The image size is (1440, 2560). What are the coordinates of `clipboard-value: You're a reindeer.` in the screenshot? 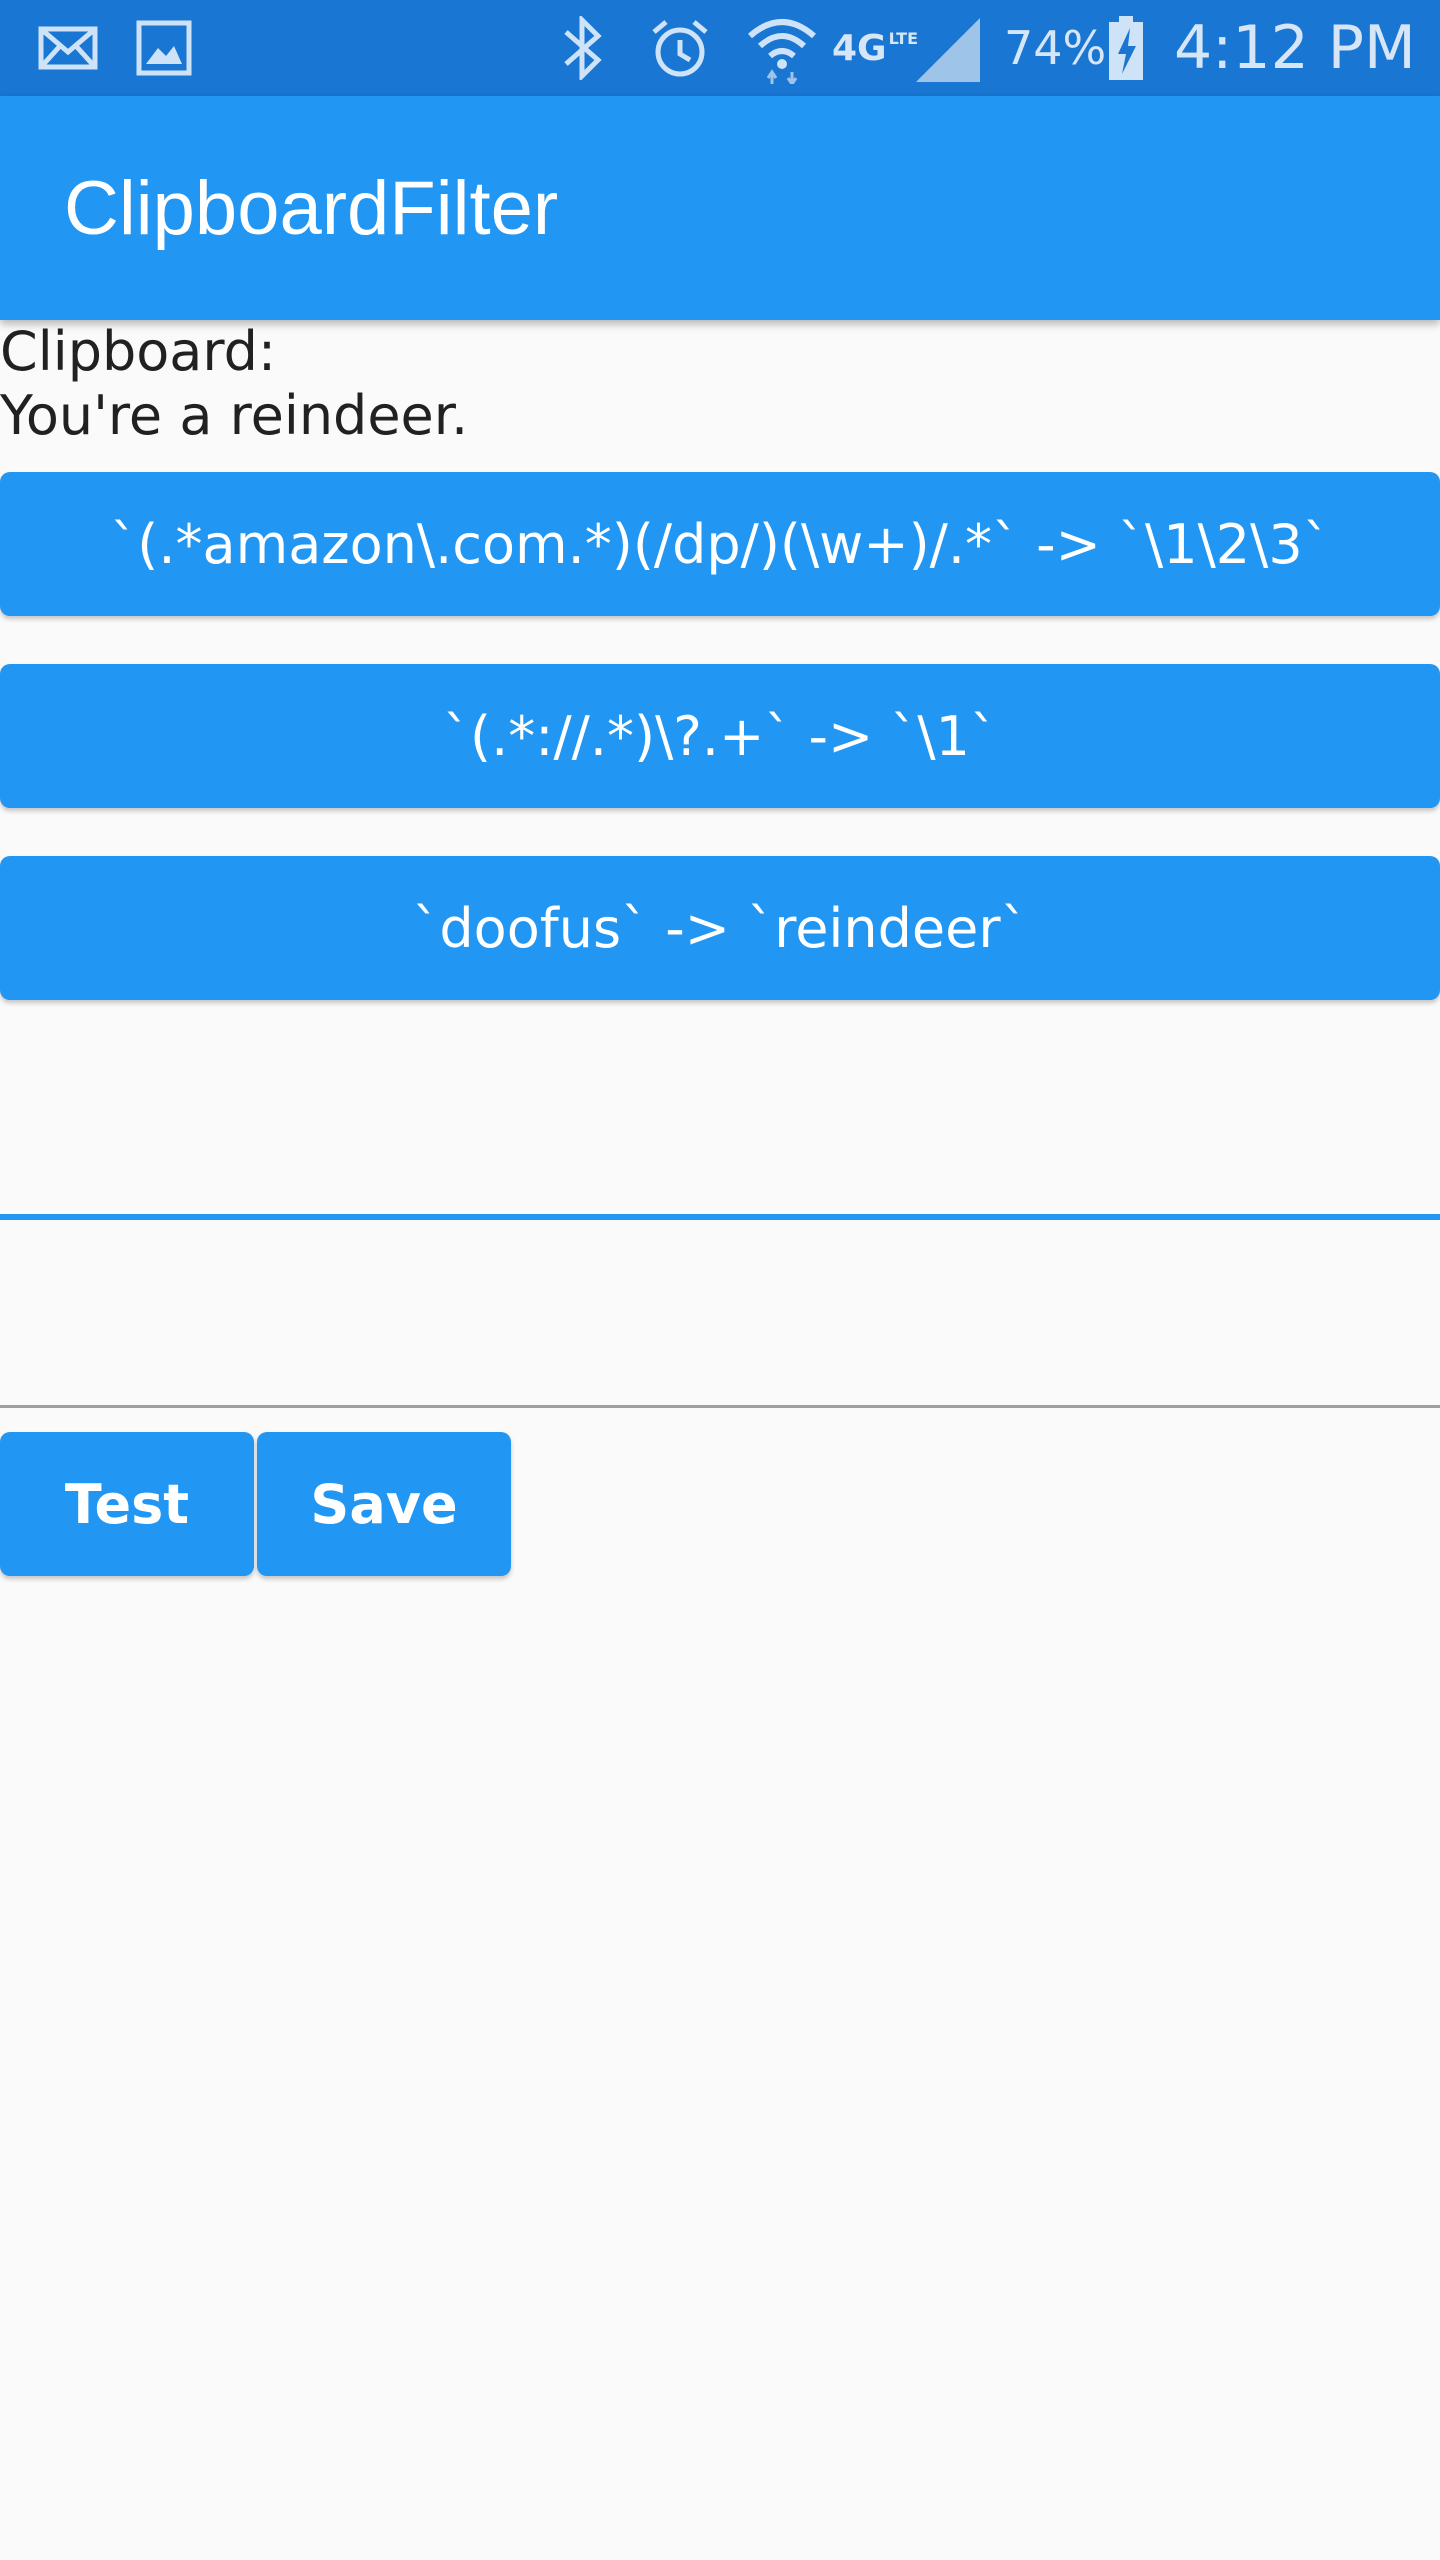 It's located at (234, 415).